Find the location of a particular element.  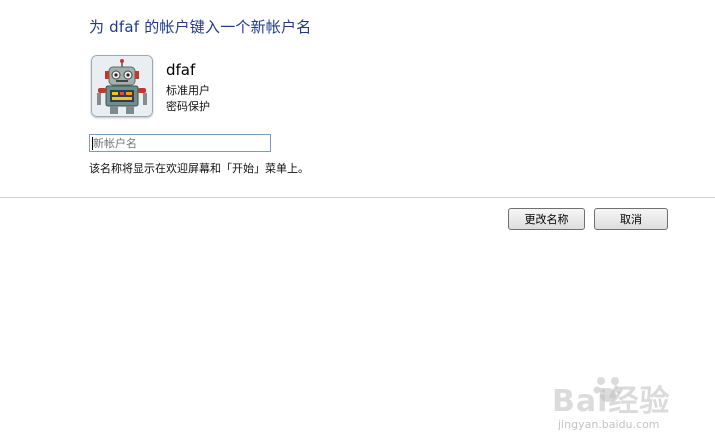

new-account-name-input is located at coordinates (180, 143).